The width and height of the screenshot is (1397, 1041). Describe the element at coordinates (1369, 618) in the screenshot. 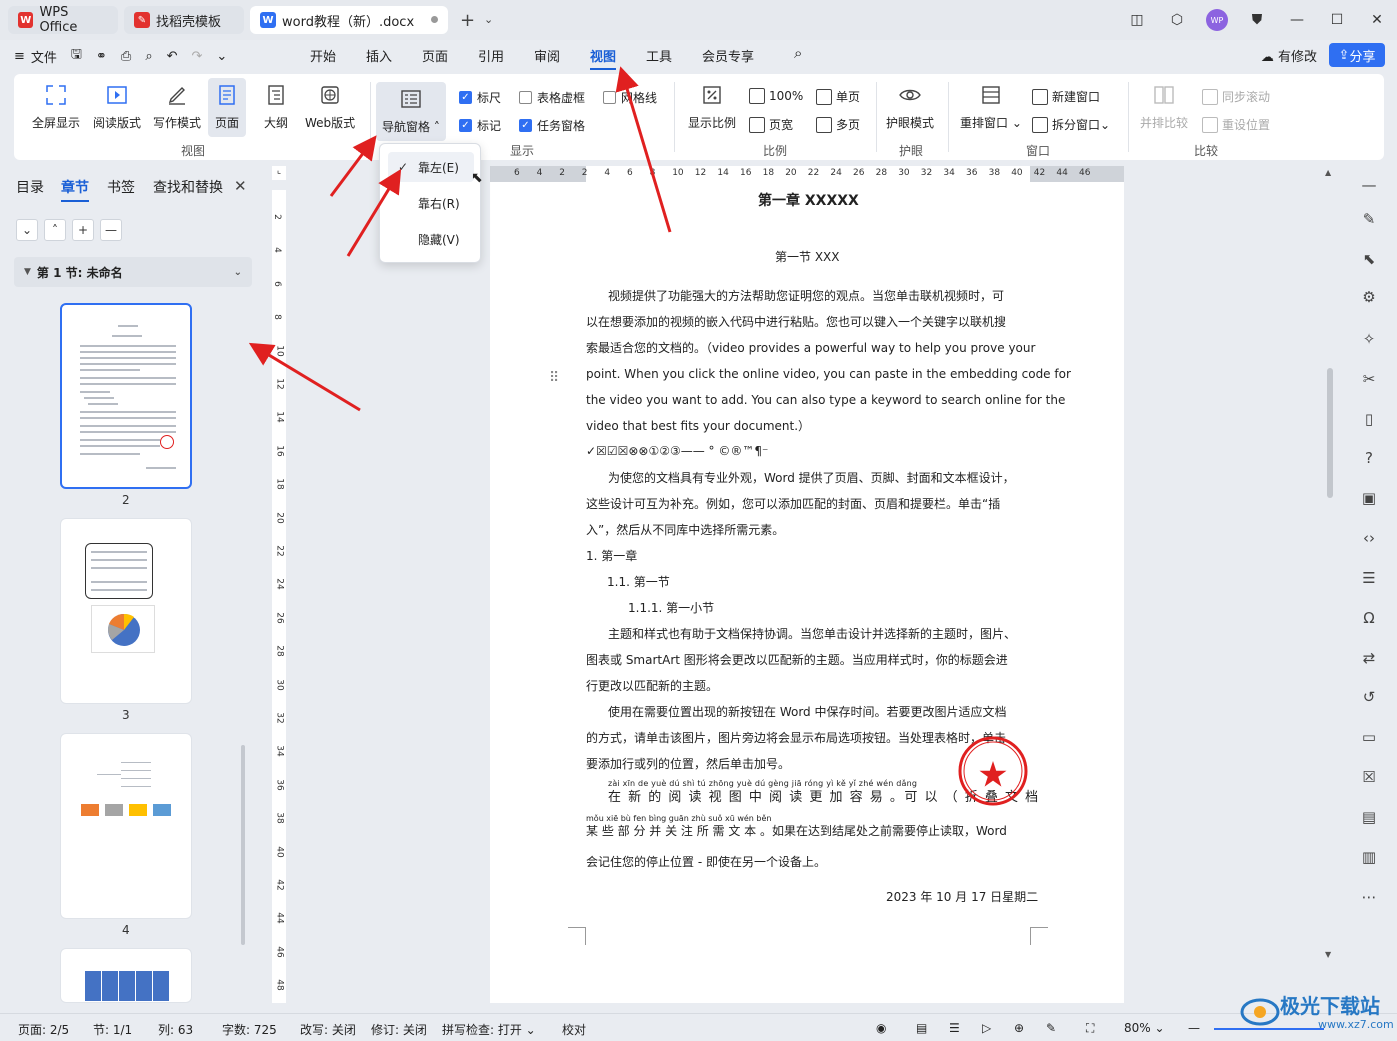

I see `omega-icon: Ω` at that location.